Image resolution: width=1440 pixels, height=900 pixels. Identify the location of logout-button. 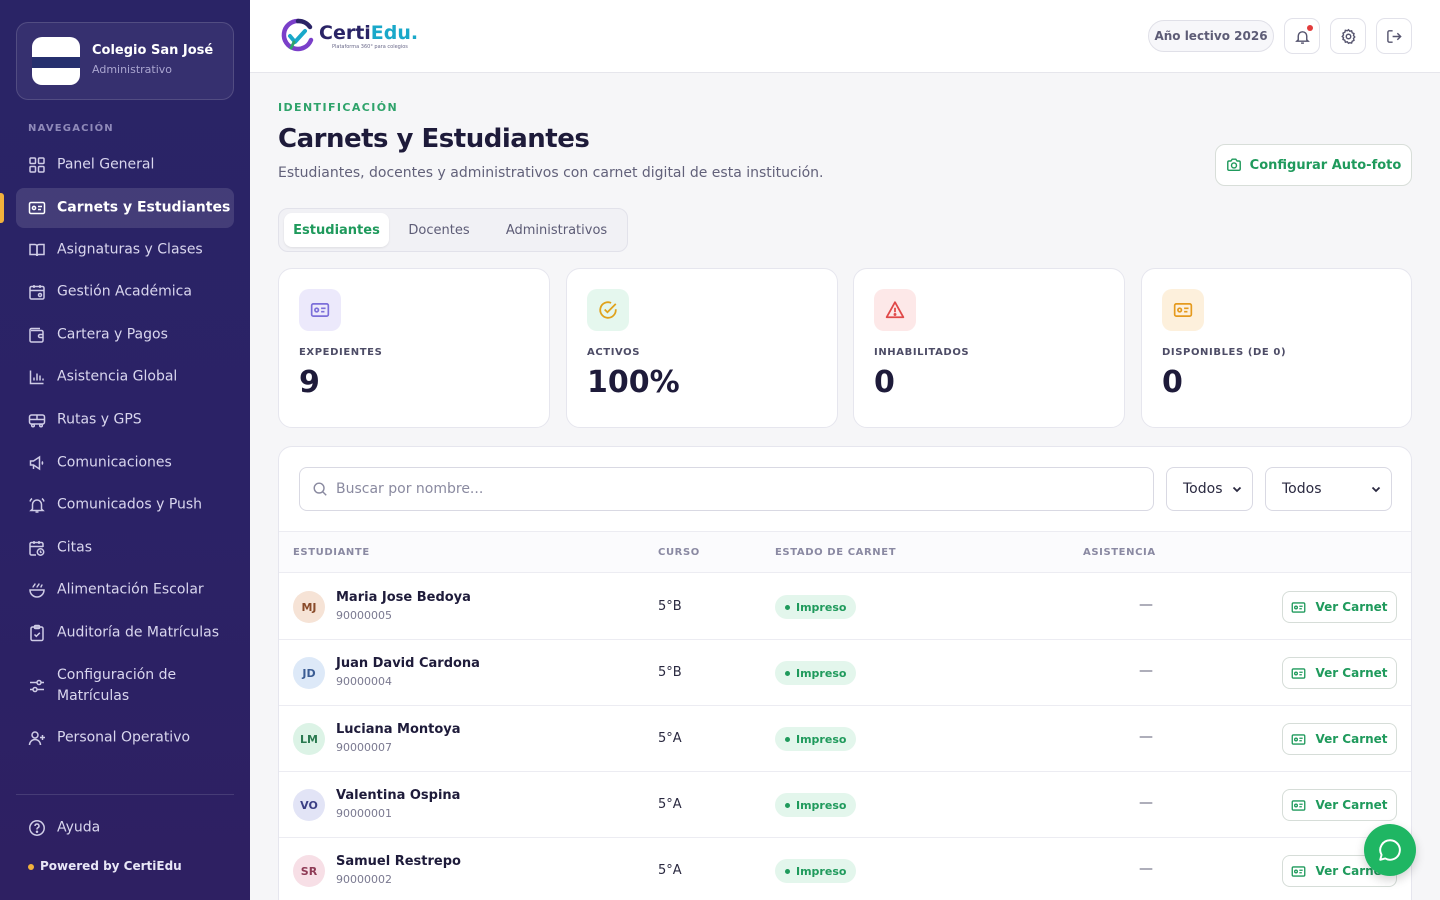
(1394, 36).